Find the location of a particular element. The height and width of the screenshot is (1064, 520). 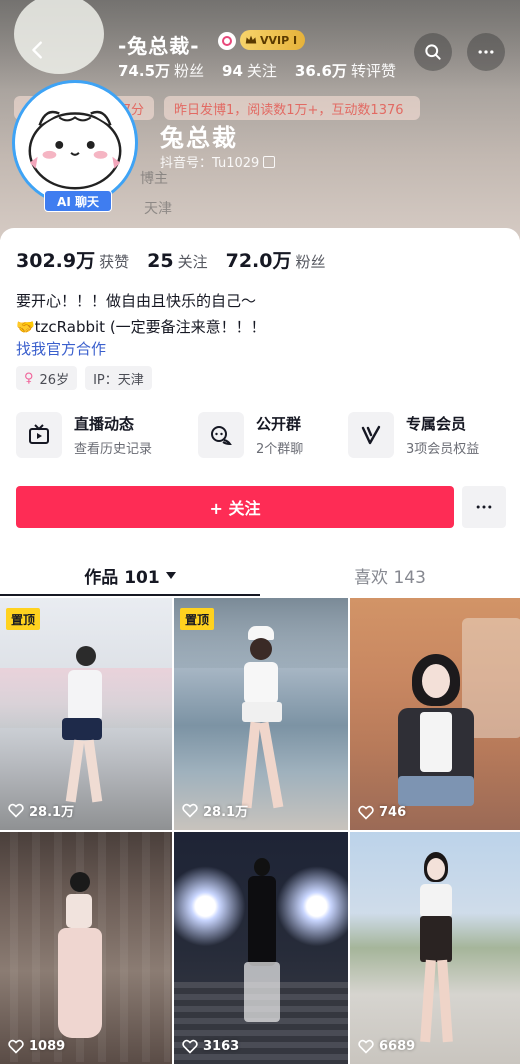

ghost-pill-stats: 昨日发博1，阅读数1万+，互动数1376 is located at coordinates (292, 108).